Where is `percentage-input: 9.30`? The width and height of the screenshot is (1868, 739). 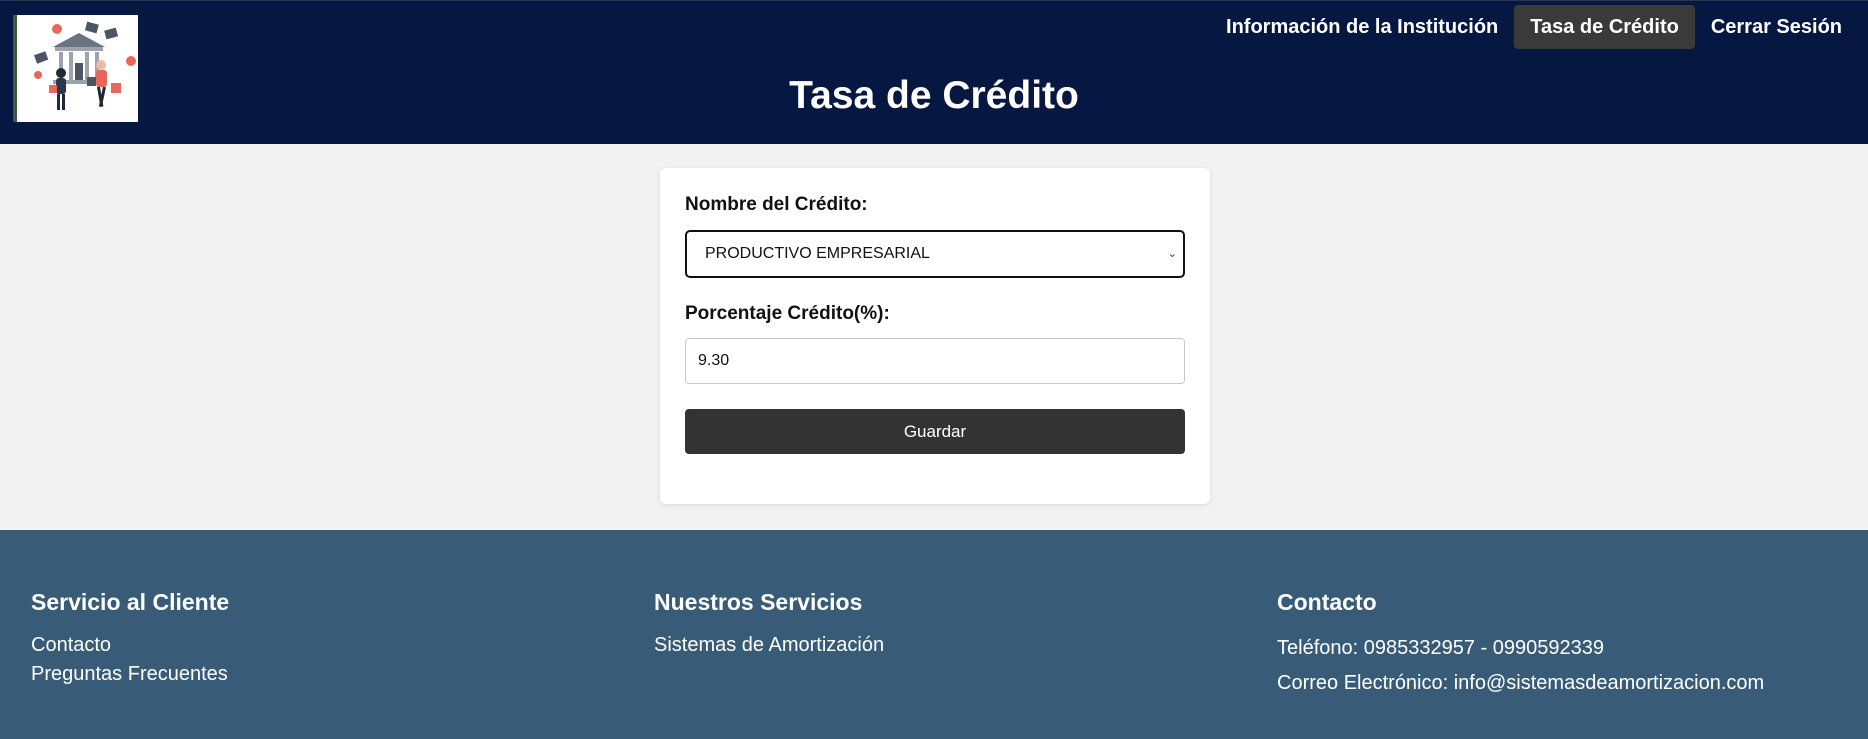
percentage-input: 9.30 is located at coordinates (935, 361).